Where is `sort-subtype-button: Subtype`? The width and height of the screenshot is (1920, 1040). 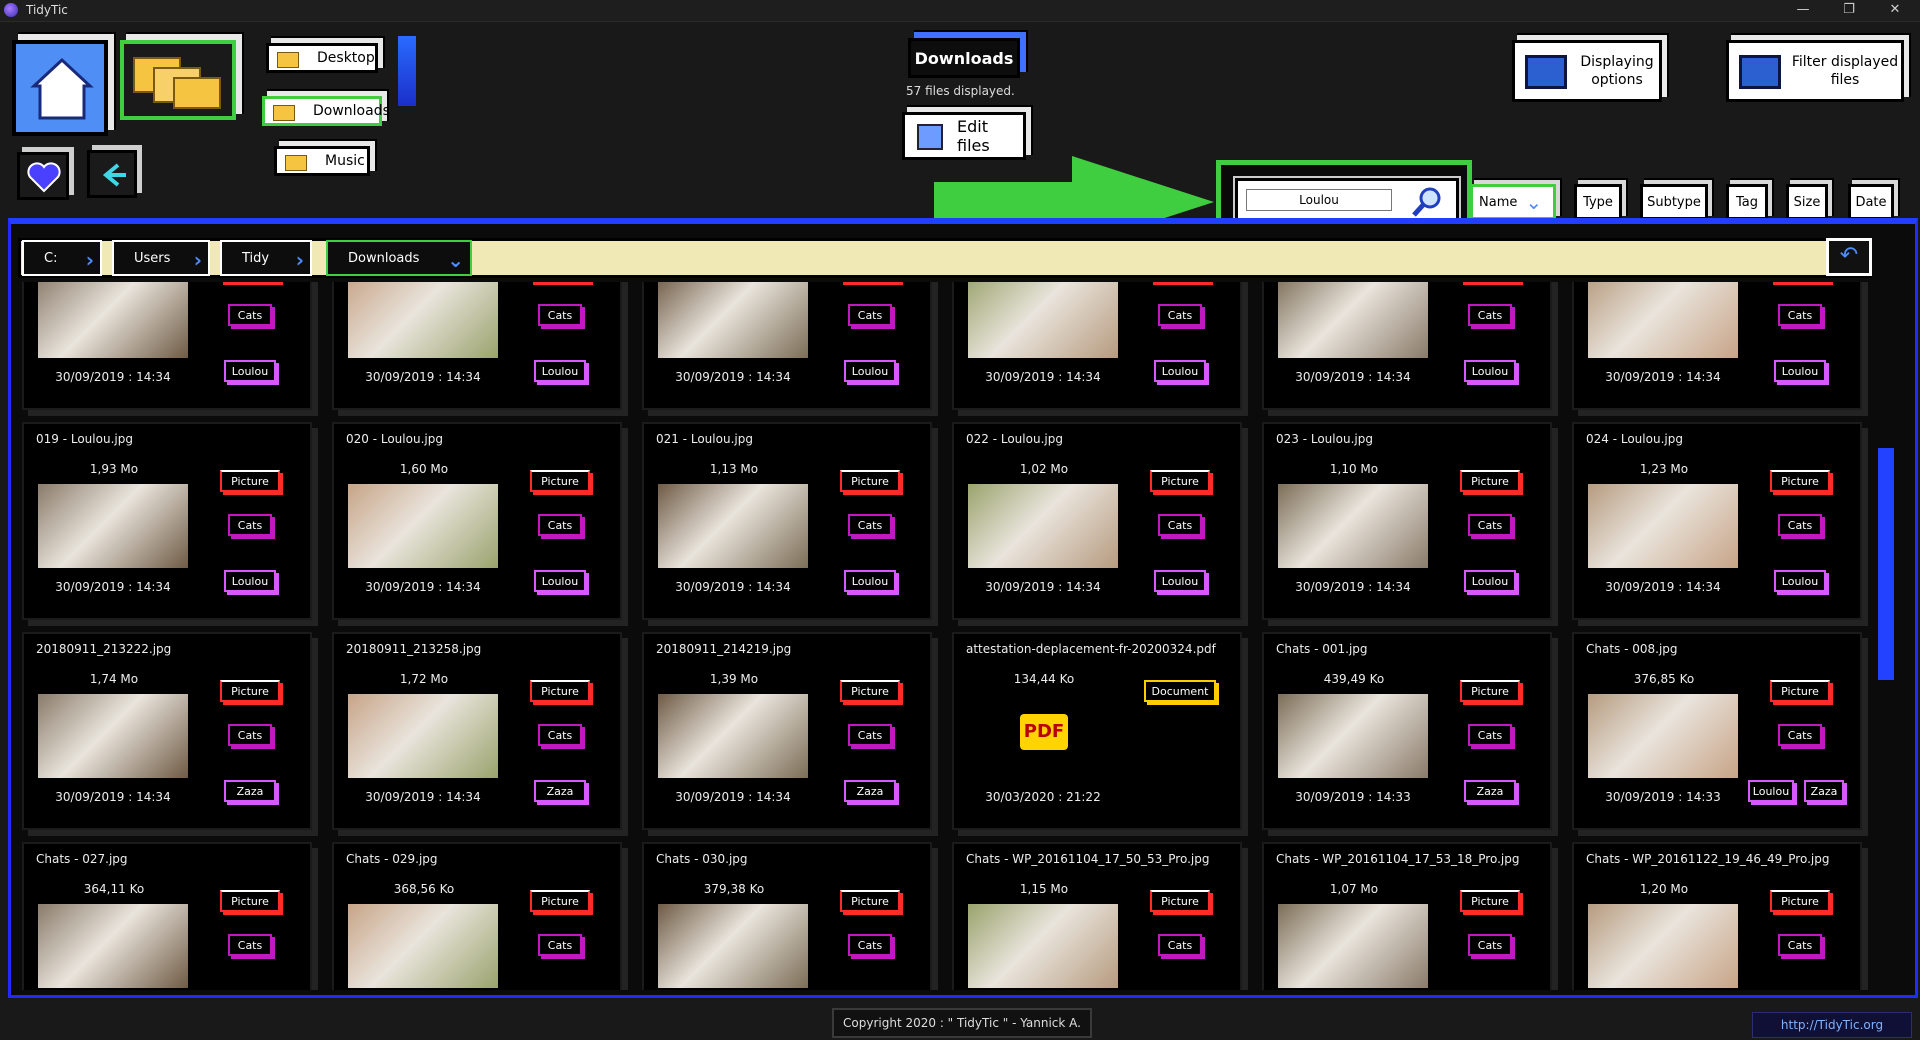
sort-subtype-button: Subtype is located at coordinates (1674, 202).